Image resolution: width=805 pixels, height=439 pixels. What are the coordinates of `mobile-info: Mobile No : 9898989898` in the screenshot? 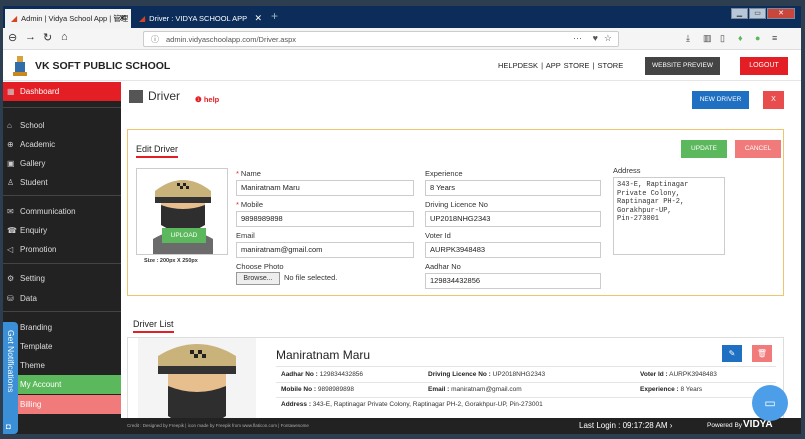 It's located at (317, 389).